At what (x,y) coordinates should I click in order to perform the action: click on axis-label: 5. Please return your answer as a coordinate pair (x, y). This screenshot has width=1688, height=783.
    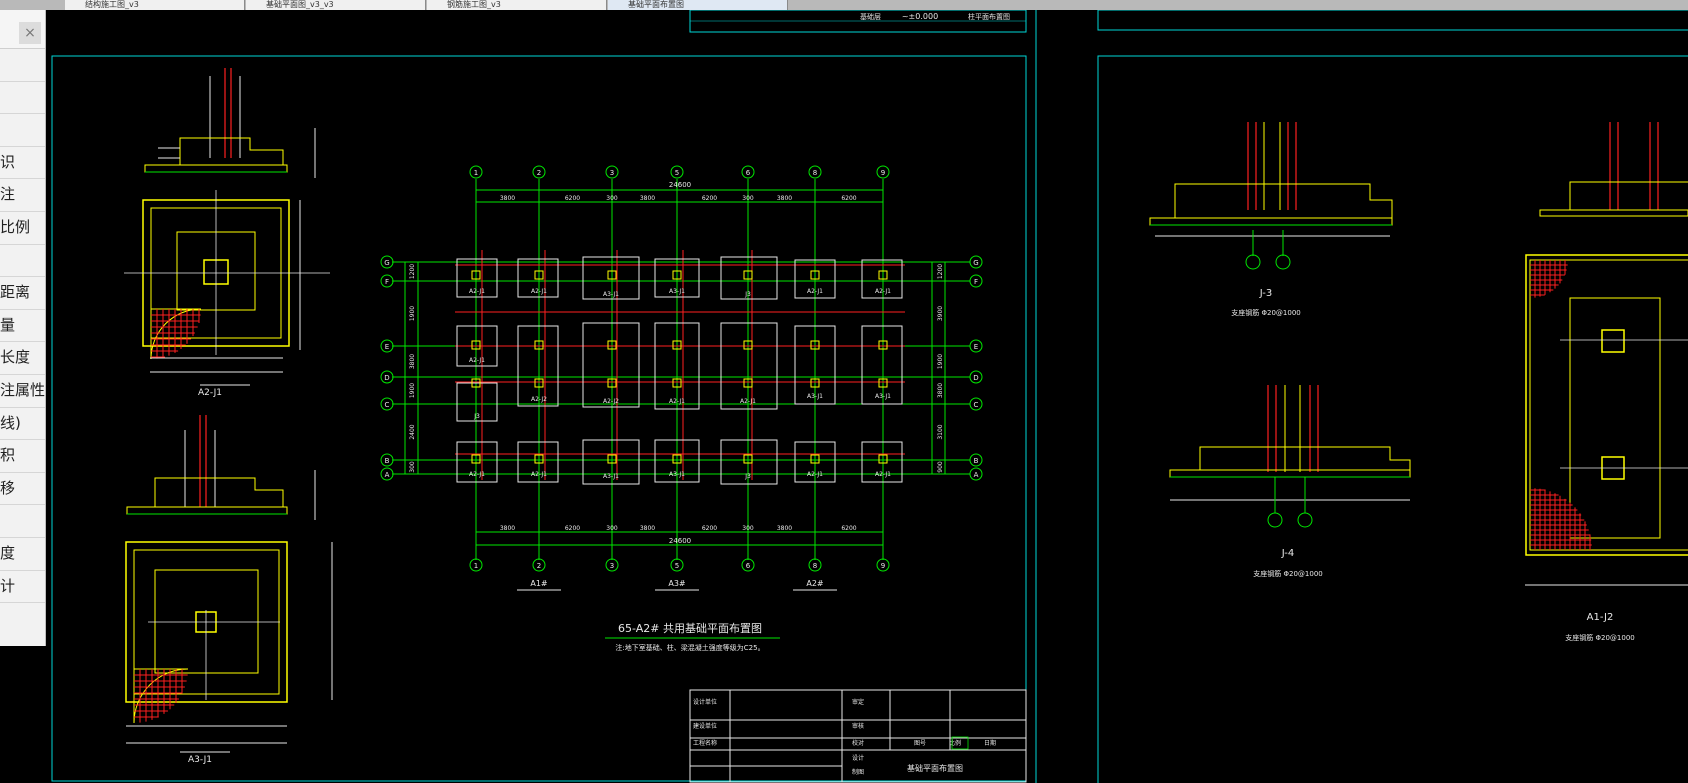
    Looking at the image, I should click on (677, 173).